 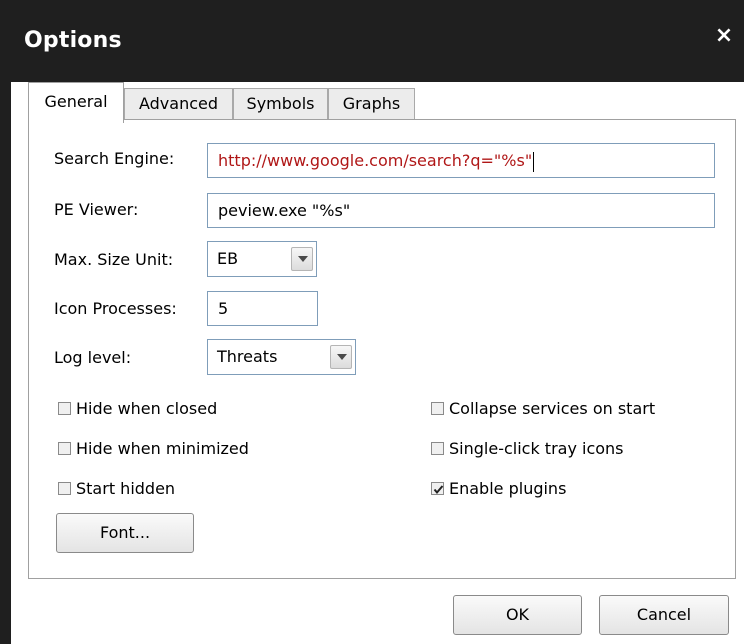 What do you see at coordinates (228, 258) in the screenshot?
I see `max-size-unit-value: EB` at bounding box center [228, 258].